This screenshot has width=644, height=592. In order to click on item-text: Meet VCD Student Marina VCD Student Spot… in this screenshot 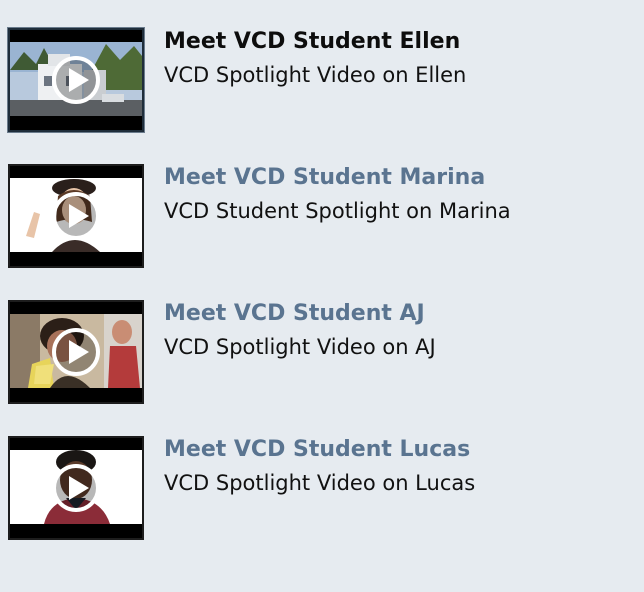, I will do `click(394, 194)`.